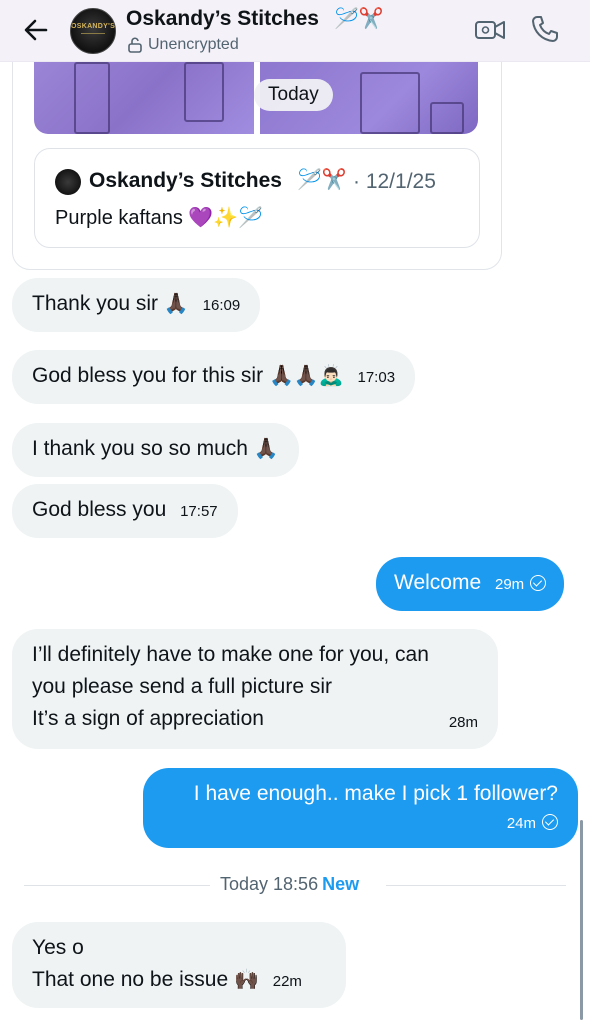  Describe the element at coordinates (222, 19) in the screenshot. I see `conversation-title: Oskandy’s Stitches` at that location.